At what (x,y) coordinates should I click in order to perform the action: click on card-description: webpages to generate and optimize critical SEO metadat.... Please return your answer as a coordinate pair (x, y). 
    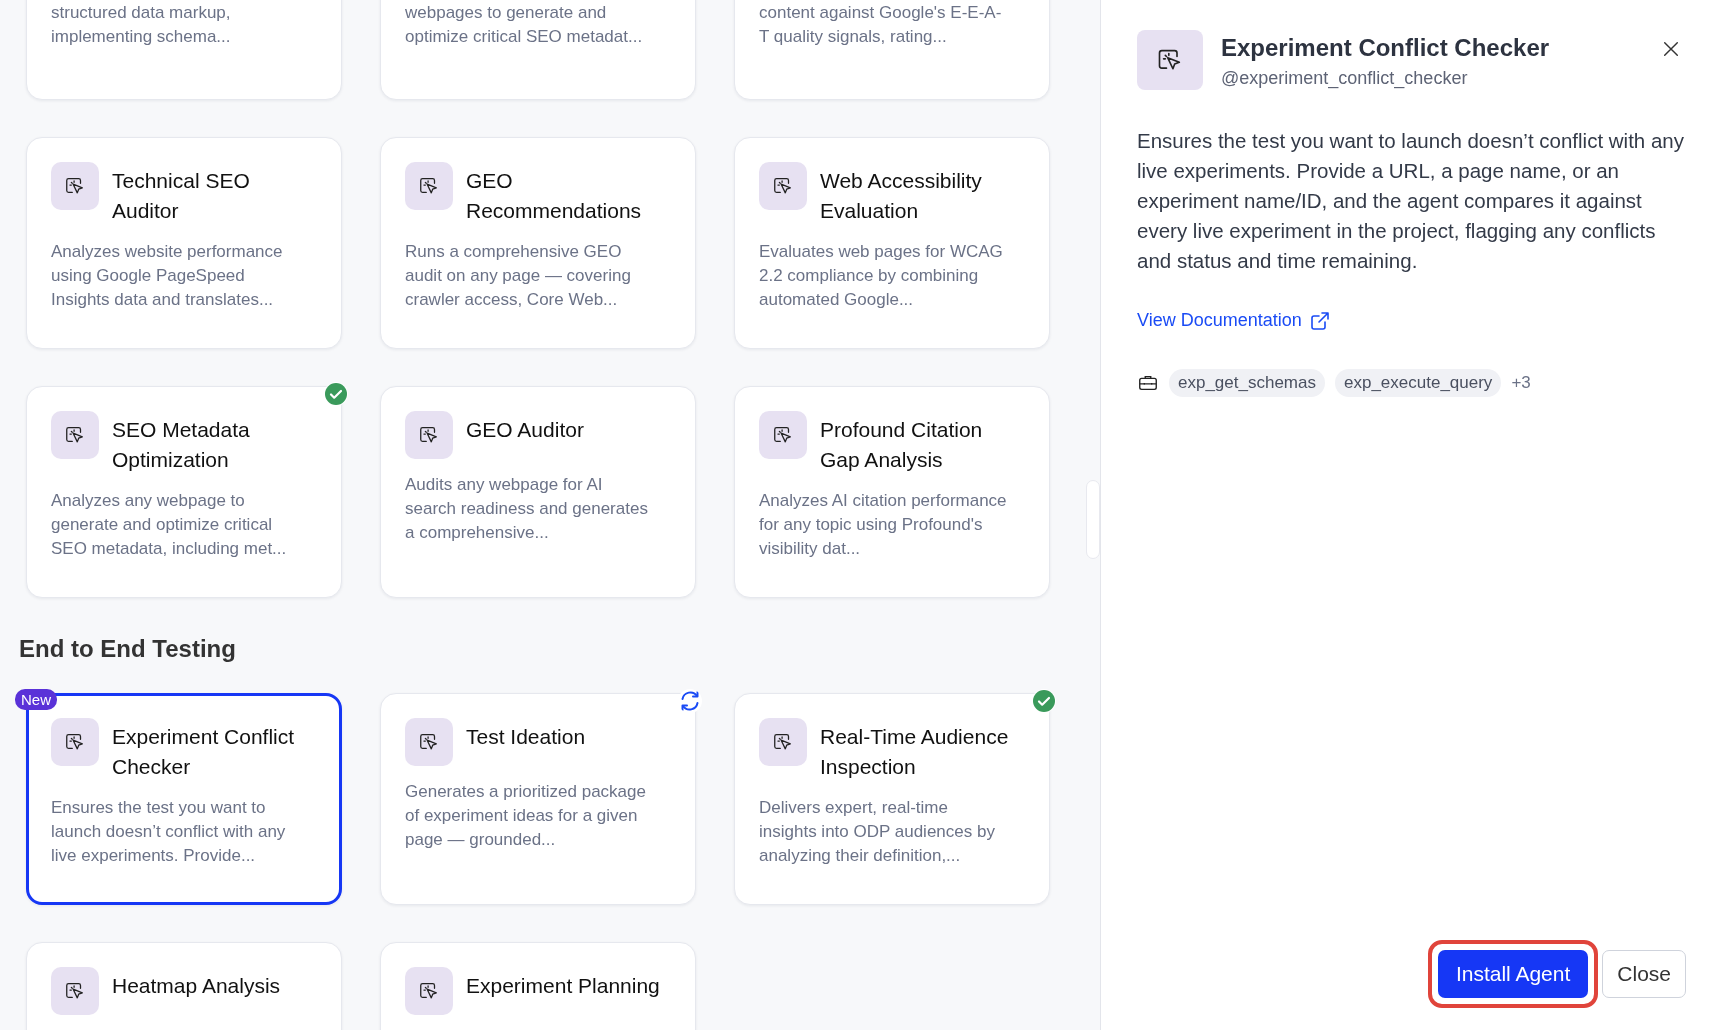
    Looking at the image, I should click on (524, 25).